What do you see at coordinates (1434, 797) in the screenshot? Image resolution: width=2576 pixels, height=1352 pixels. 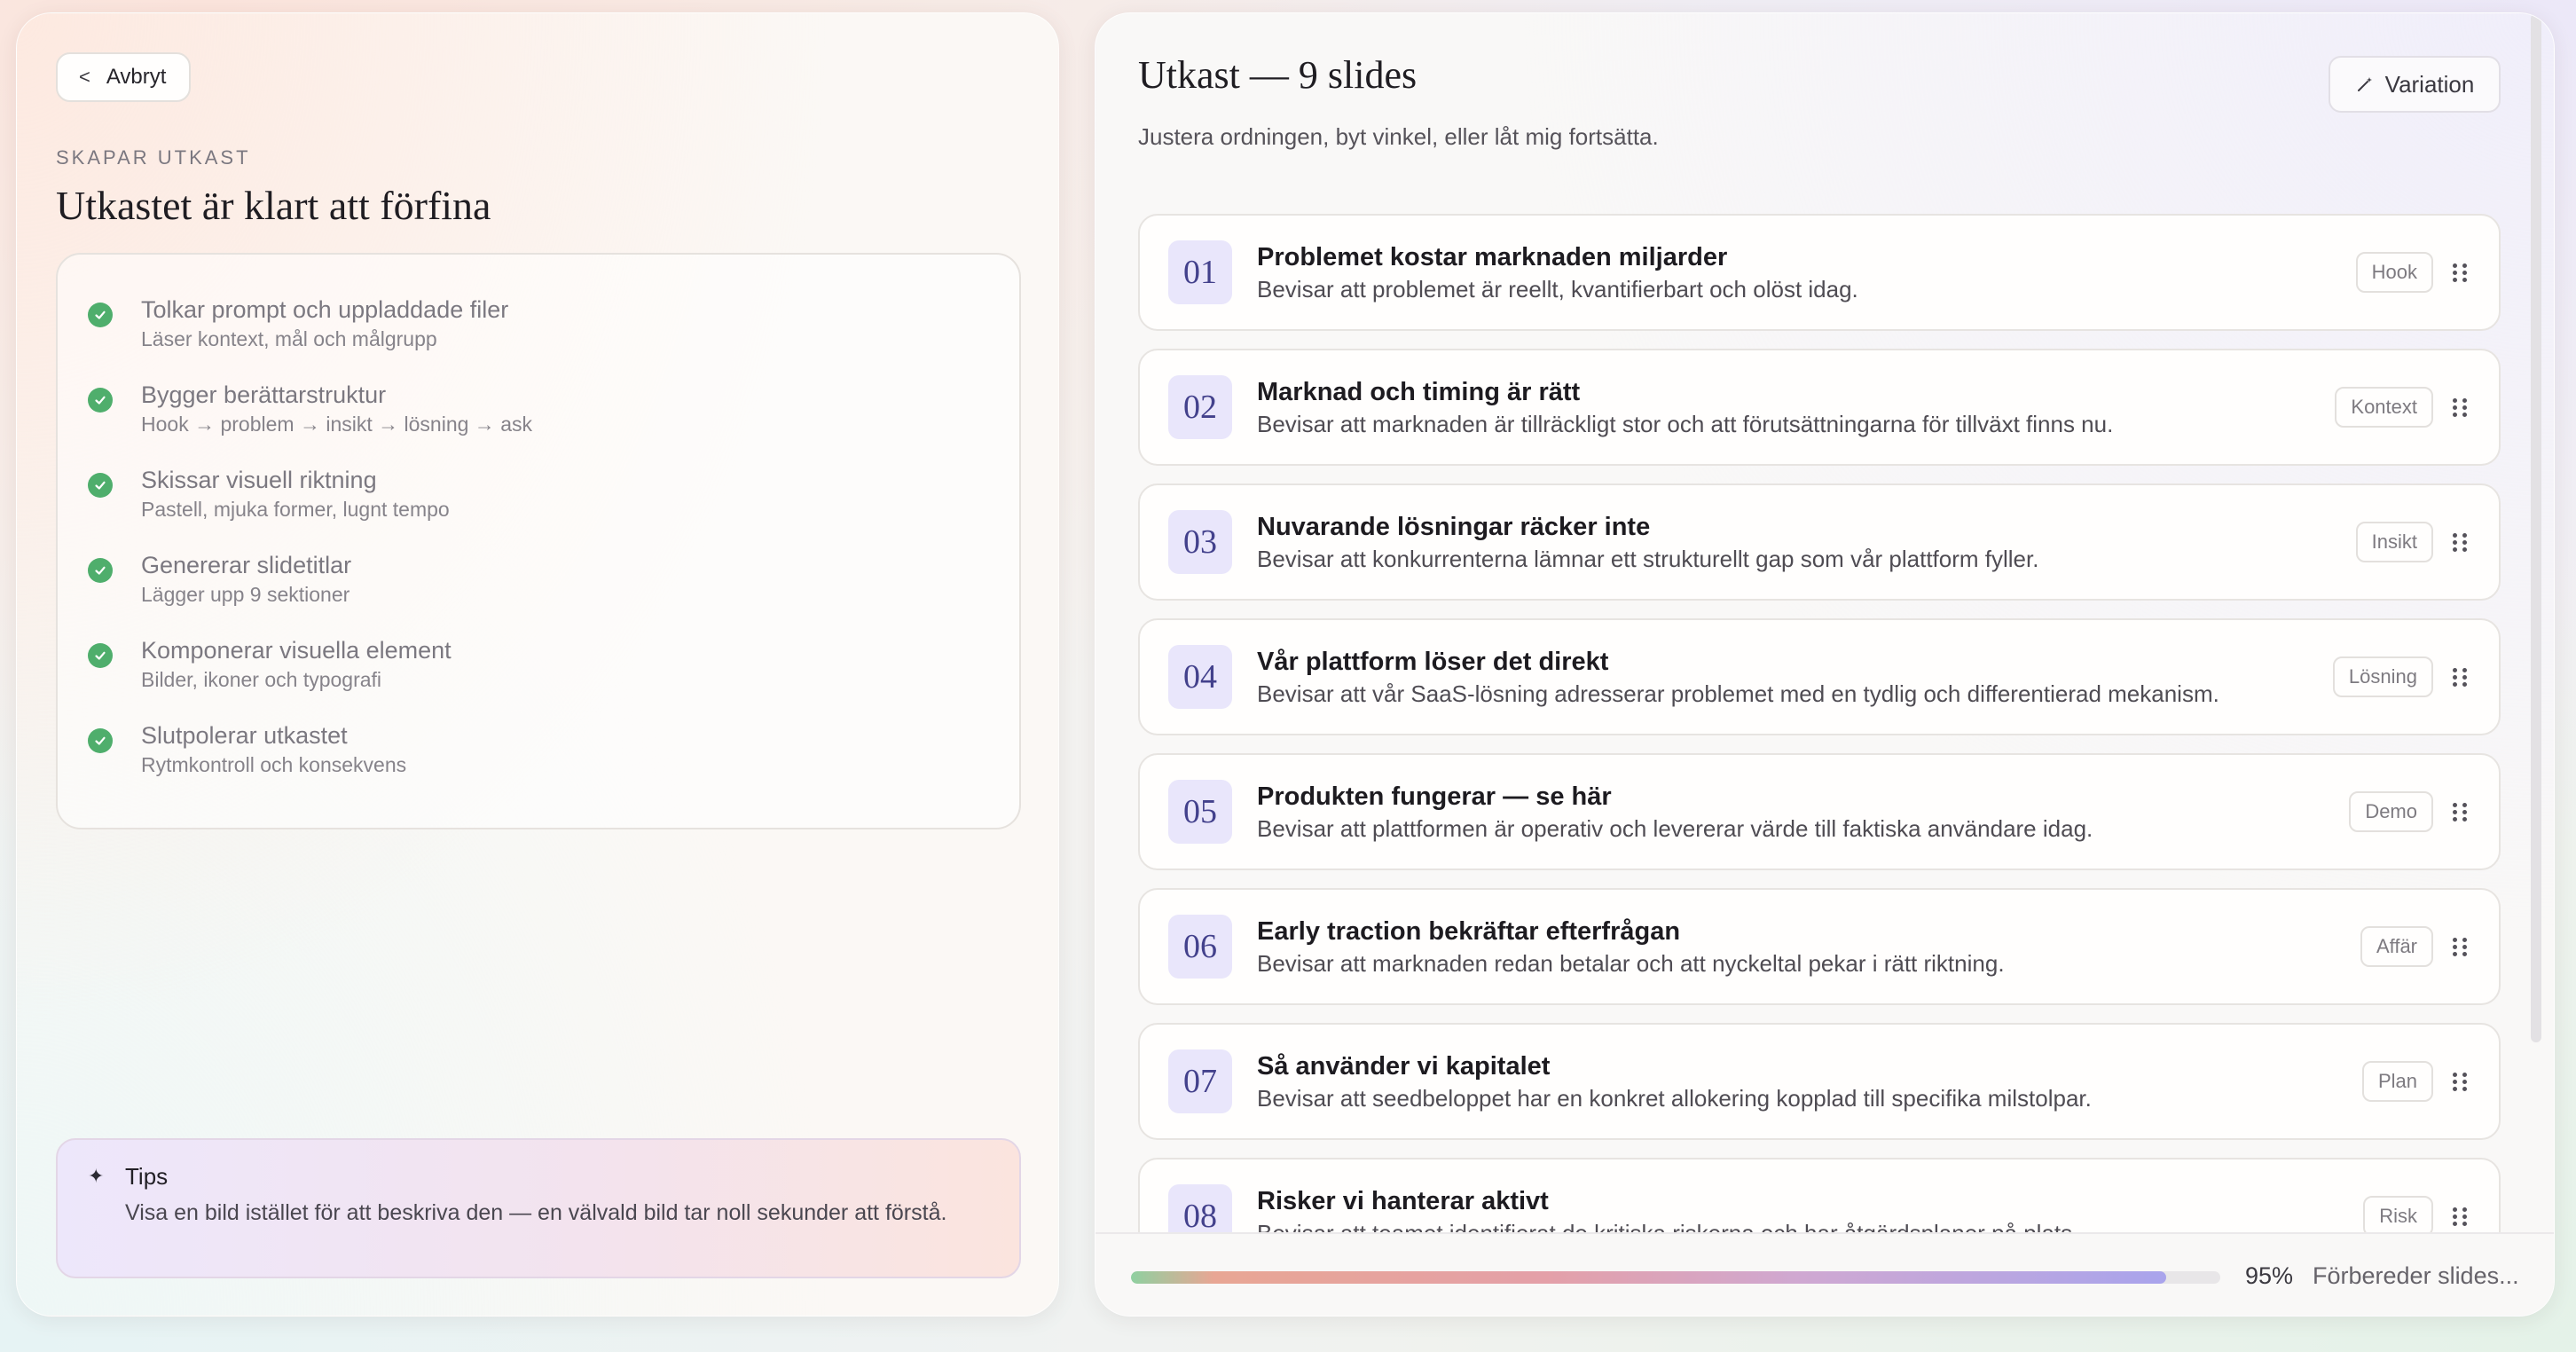 I see `slide-title: Produkten fungerar — se här` at bounding box center [1434, 797].